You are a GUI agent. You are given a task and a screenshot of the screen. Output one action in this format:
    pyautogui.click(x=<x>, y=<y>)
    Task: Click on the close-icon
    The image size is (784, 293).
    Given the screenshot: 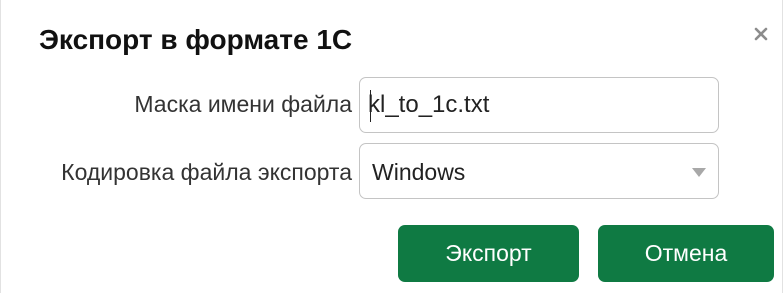 What is the action you would take?
    pyautogui.click(x=762, y=34)
    